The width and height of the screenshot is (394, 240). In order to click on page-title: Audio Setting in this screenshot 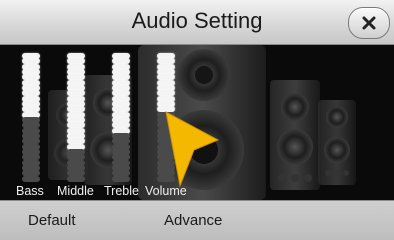, I will do `click(197, 20)`.